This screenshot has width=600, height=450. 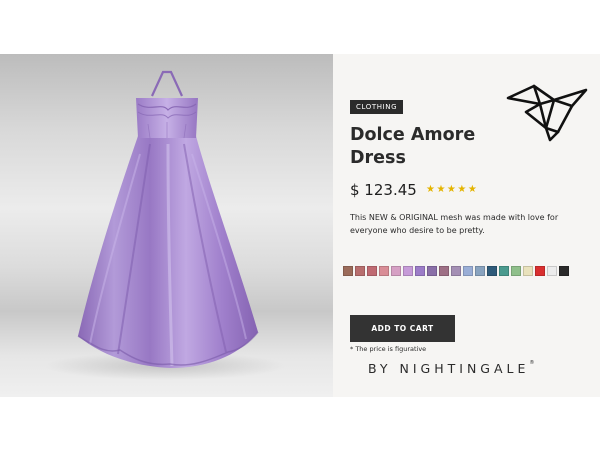 What do you see at coordinates (547, 113) in the screenshot?
I see `origami-bird-icon` at bounding box center [547, 113].